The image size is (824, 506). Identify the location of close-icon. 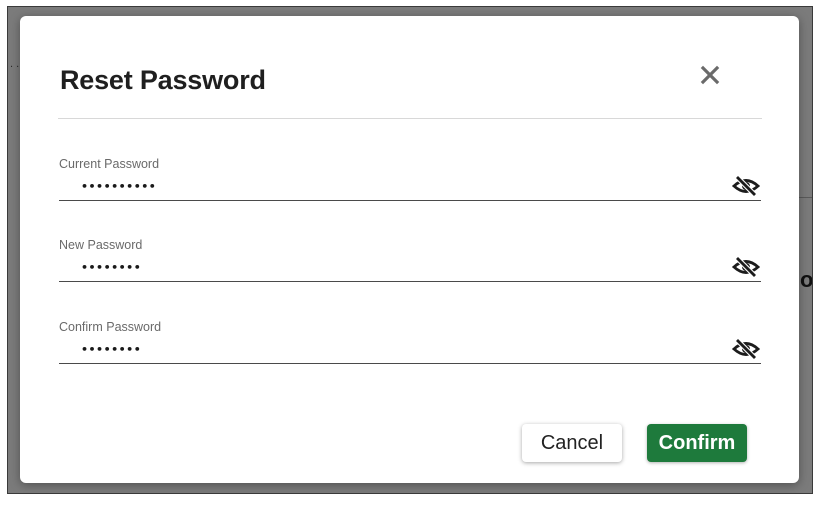
(710, 75).